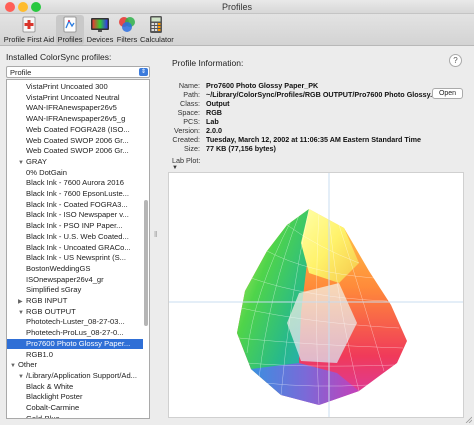 The height and width of the screenshot is (425, 474). I want to click on lab-plot-menu-icon: ▼, so click(175, 168).